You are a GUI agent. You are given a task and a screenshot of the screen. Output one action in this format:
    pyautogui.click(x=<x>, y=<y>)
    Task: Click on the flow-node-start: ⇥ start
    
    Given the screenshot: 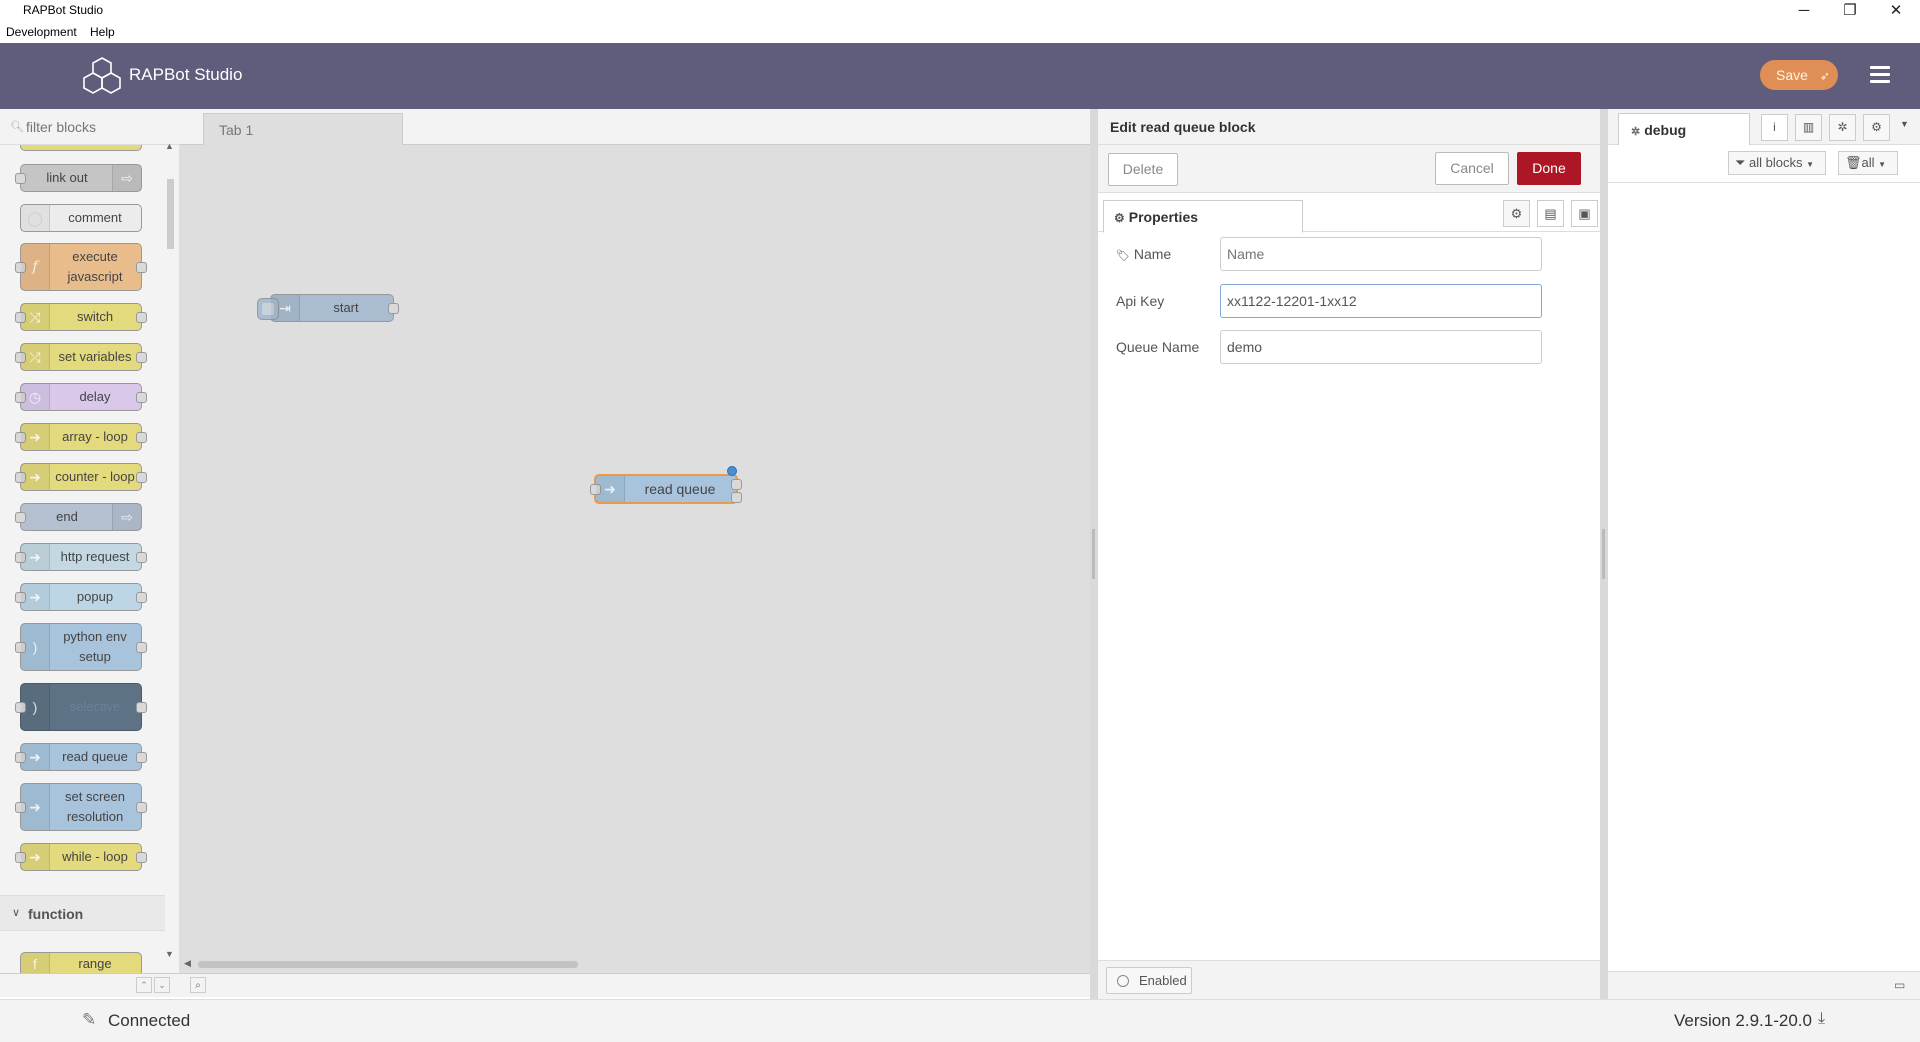 What is the action you would take?
    pyautogui.click(x=328, y=308)
    